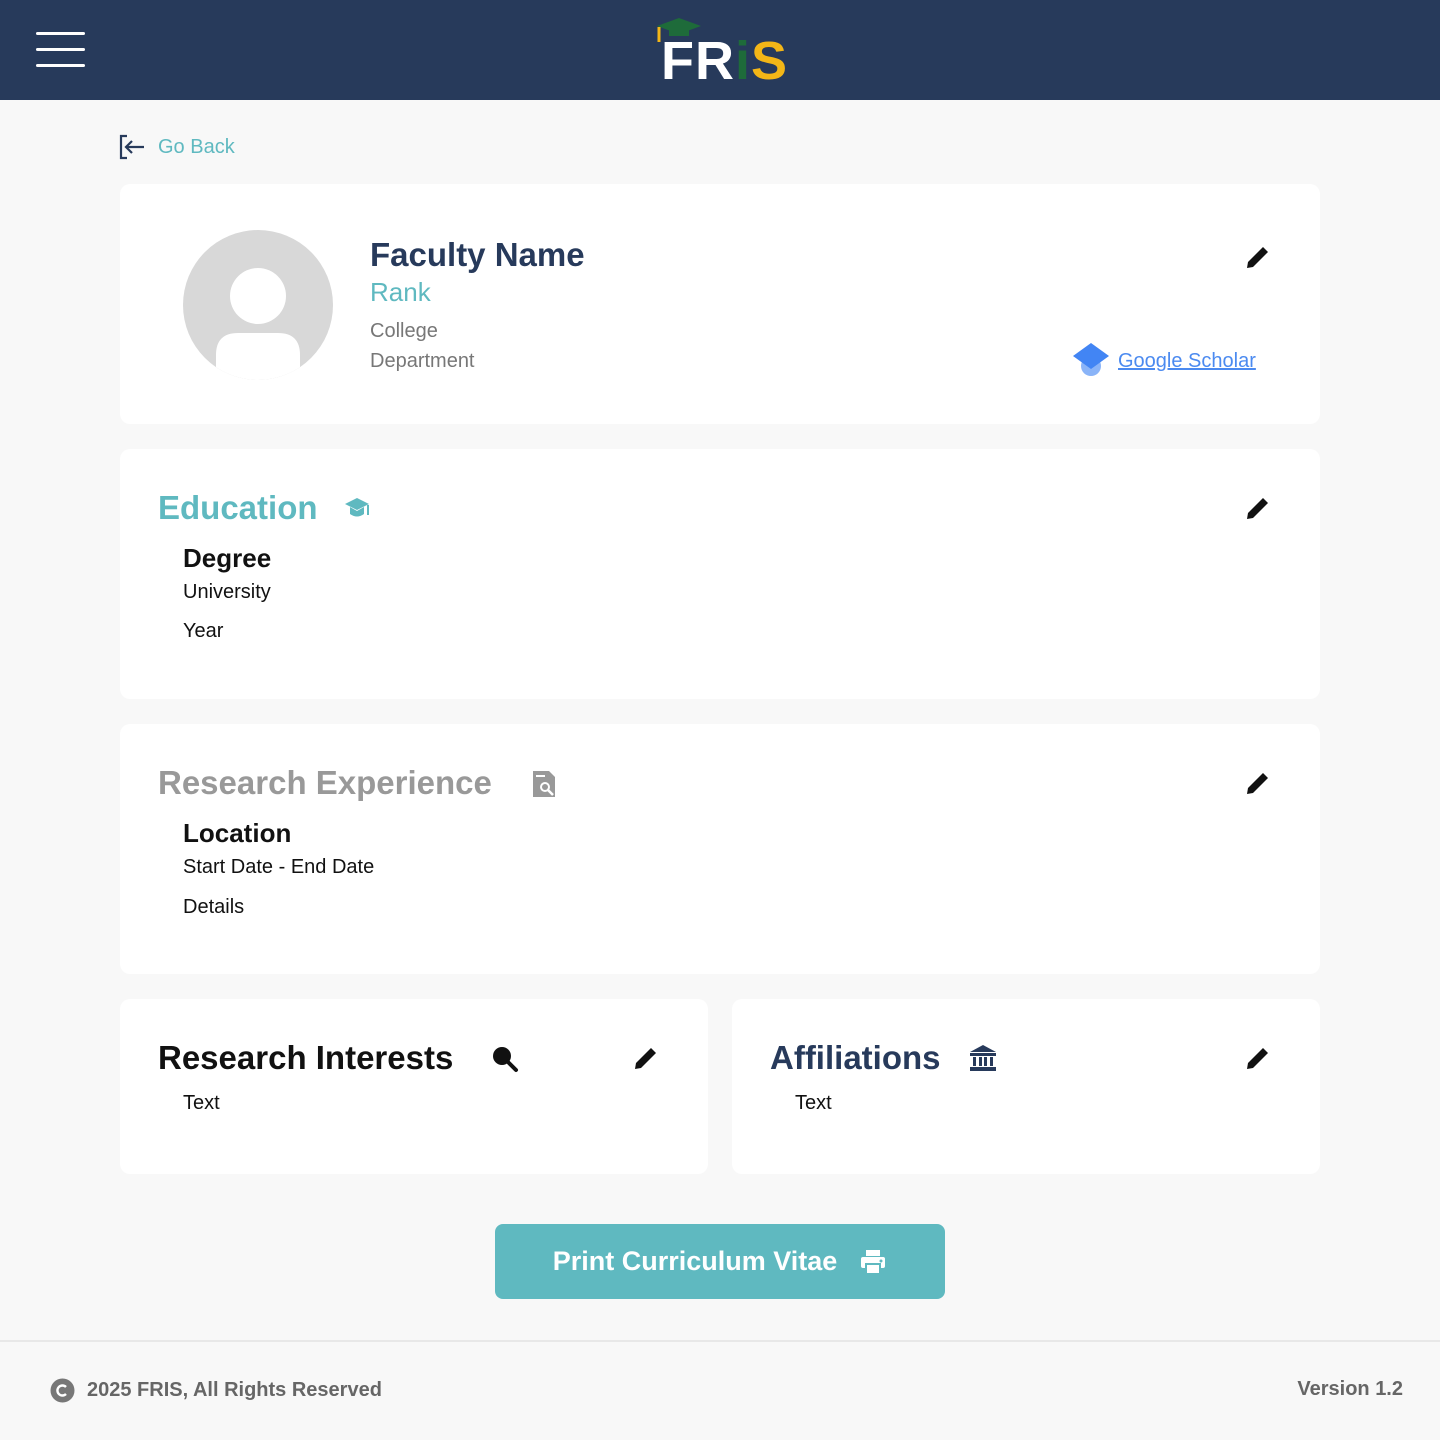 This screenshot has width=1440, height=1440. I want to click on go-back-label: Go Back, so click(196, 146).